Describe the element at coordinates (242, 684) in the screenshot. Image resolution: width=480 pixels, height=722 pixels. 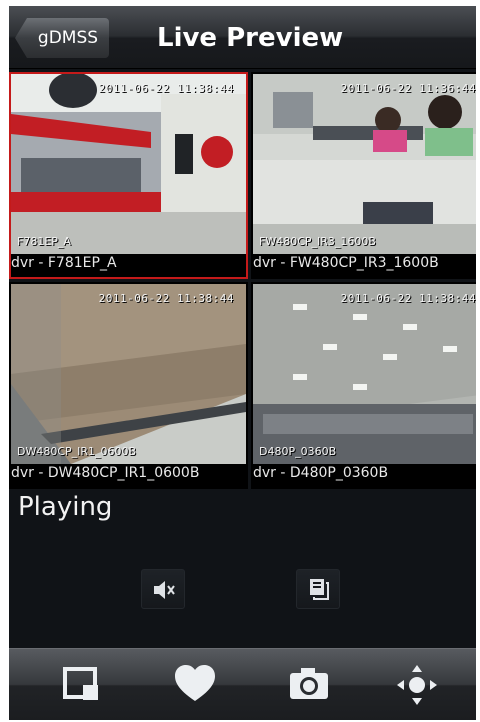
I see `bottom-toolbar` at that location.